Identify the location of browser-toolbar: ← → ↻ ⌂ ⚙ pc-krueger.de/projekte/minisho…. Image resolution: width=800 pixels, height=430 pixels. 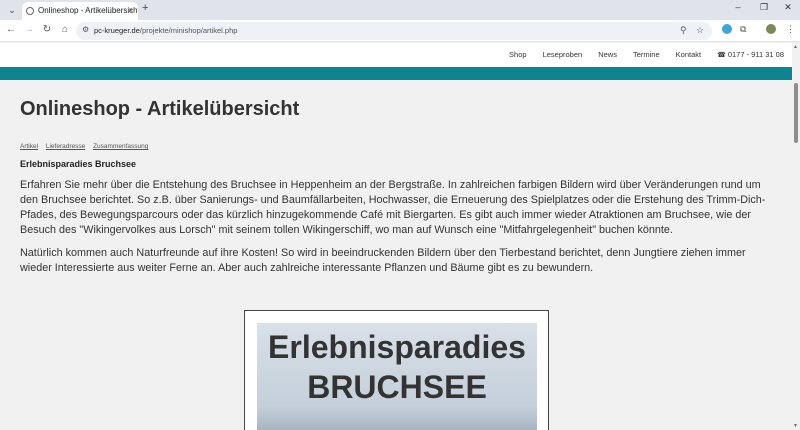
(400, 31).